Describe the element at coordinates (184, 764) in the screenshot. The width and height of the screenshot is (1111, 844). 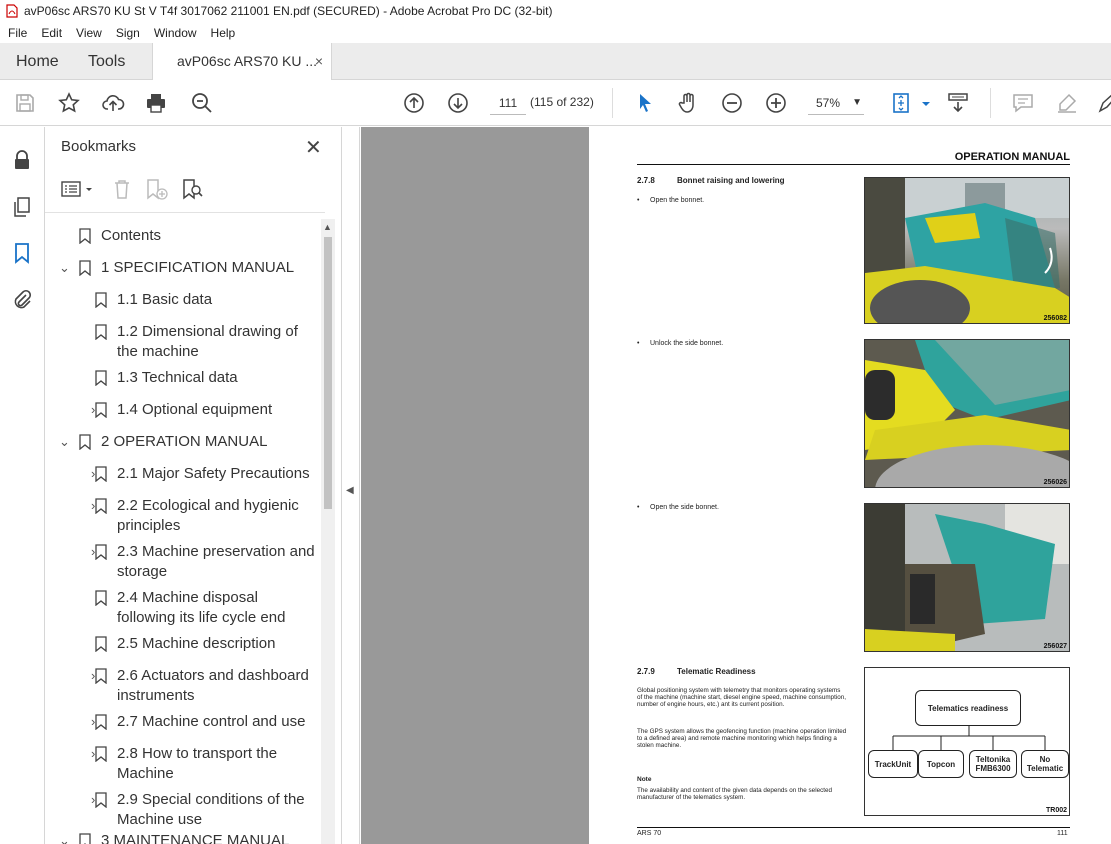
I see `bookmark-item: › 2.8 How to transport the Machine` at that location.